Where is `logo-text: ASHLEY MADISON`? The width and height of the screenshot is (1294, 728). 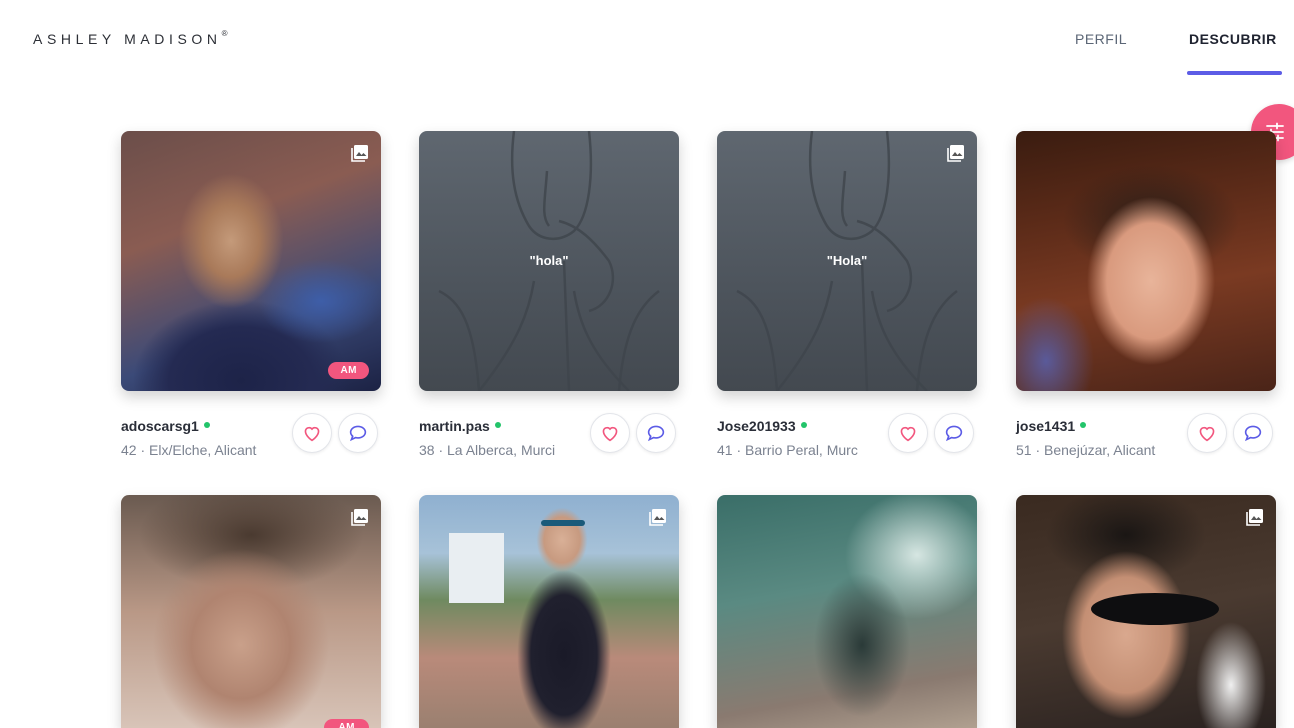
logo-text: ASHLEY MADISON is located at coordinates (127, 39).